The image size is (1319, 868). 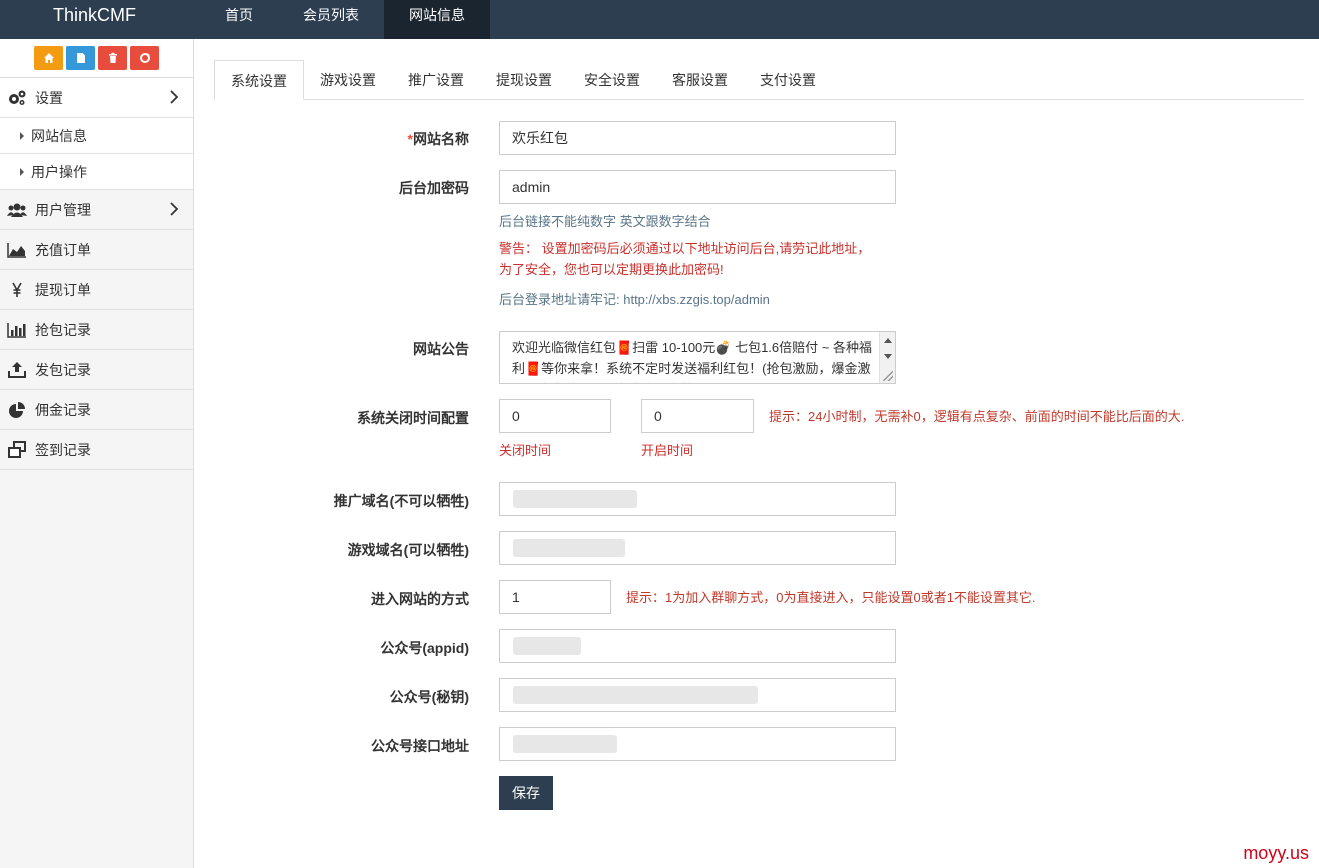 I want to click on game-domain-label: 游戏域名(可以牺牲), so click(x=408, y=550).